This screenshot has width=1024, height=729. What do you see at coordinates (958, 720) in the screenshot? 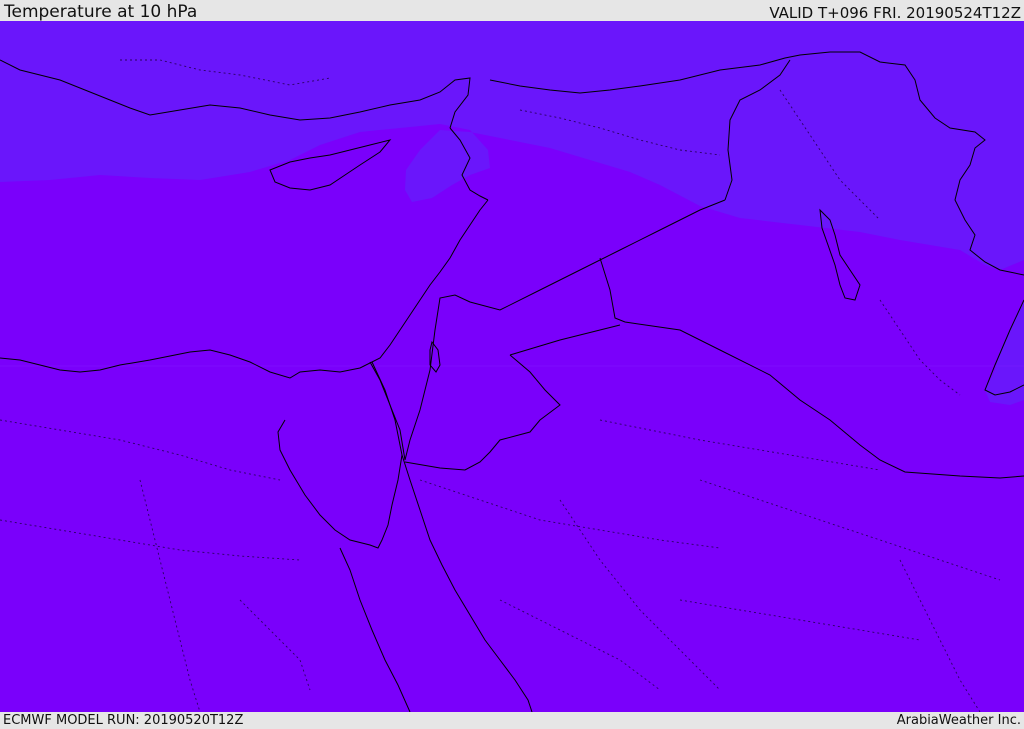
I see `credit-label: ArabiaWeather Inc.` at bounding box center [958, 720].